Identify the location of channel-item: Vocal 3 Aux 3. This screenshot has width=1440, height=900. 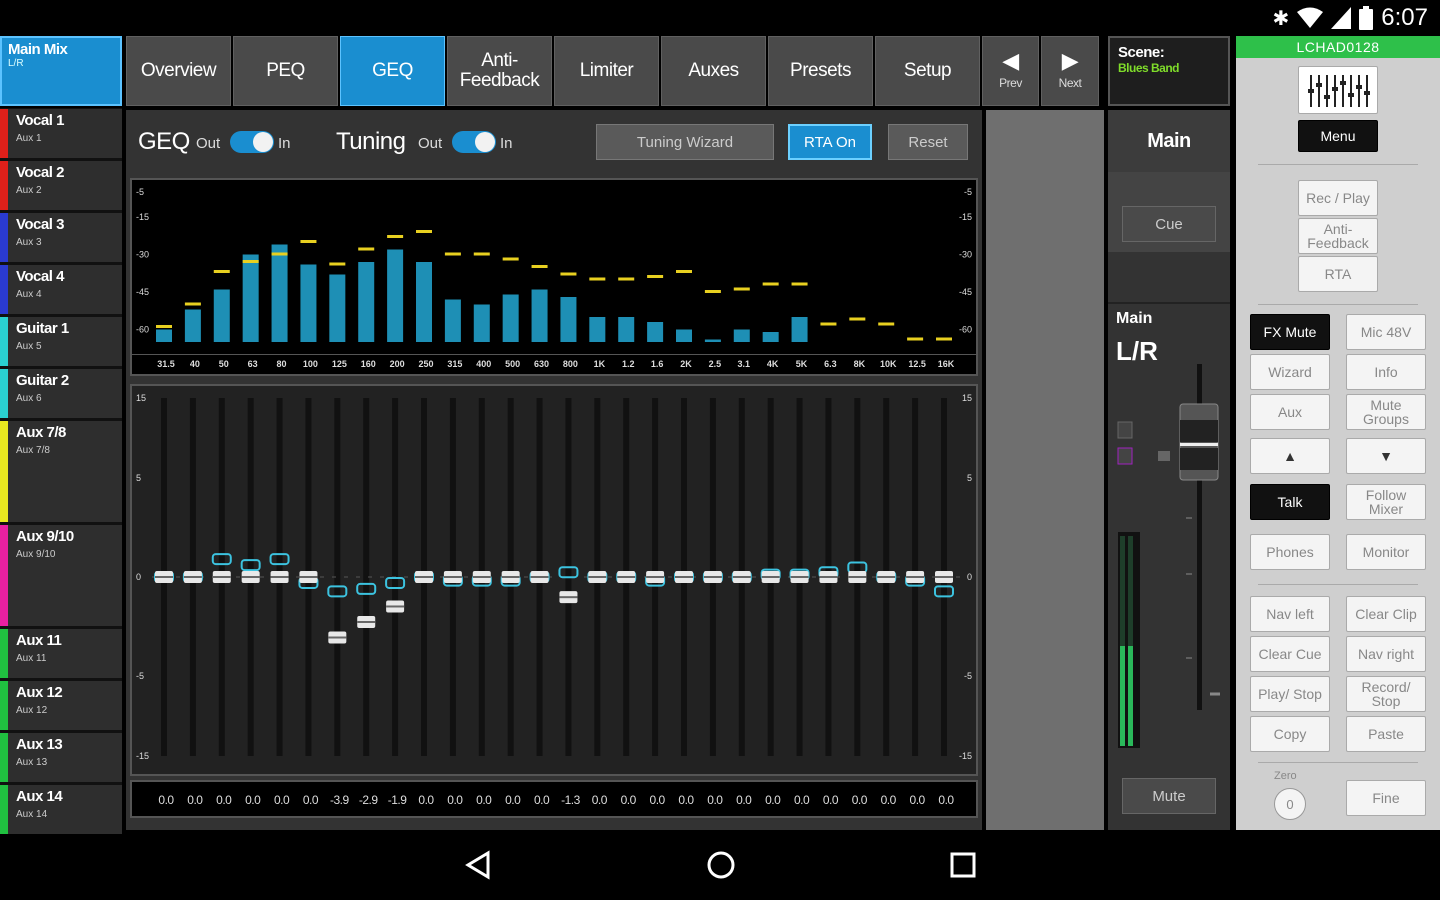
(61, 238).